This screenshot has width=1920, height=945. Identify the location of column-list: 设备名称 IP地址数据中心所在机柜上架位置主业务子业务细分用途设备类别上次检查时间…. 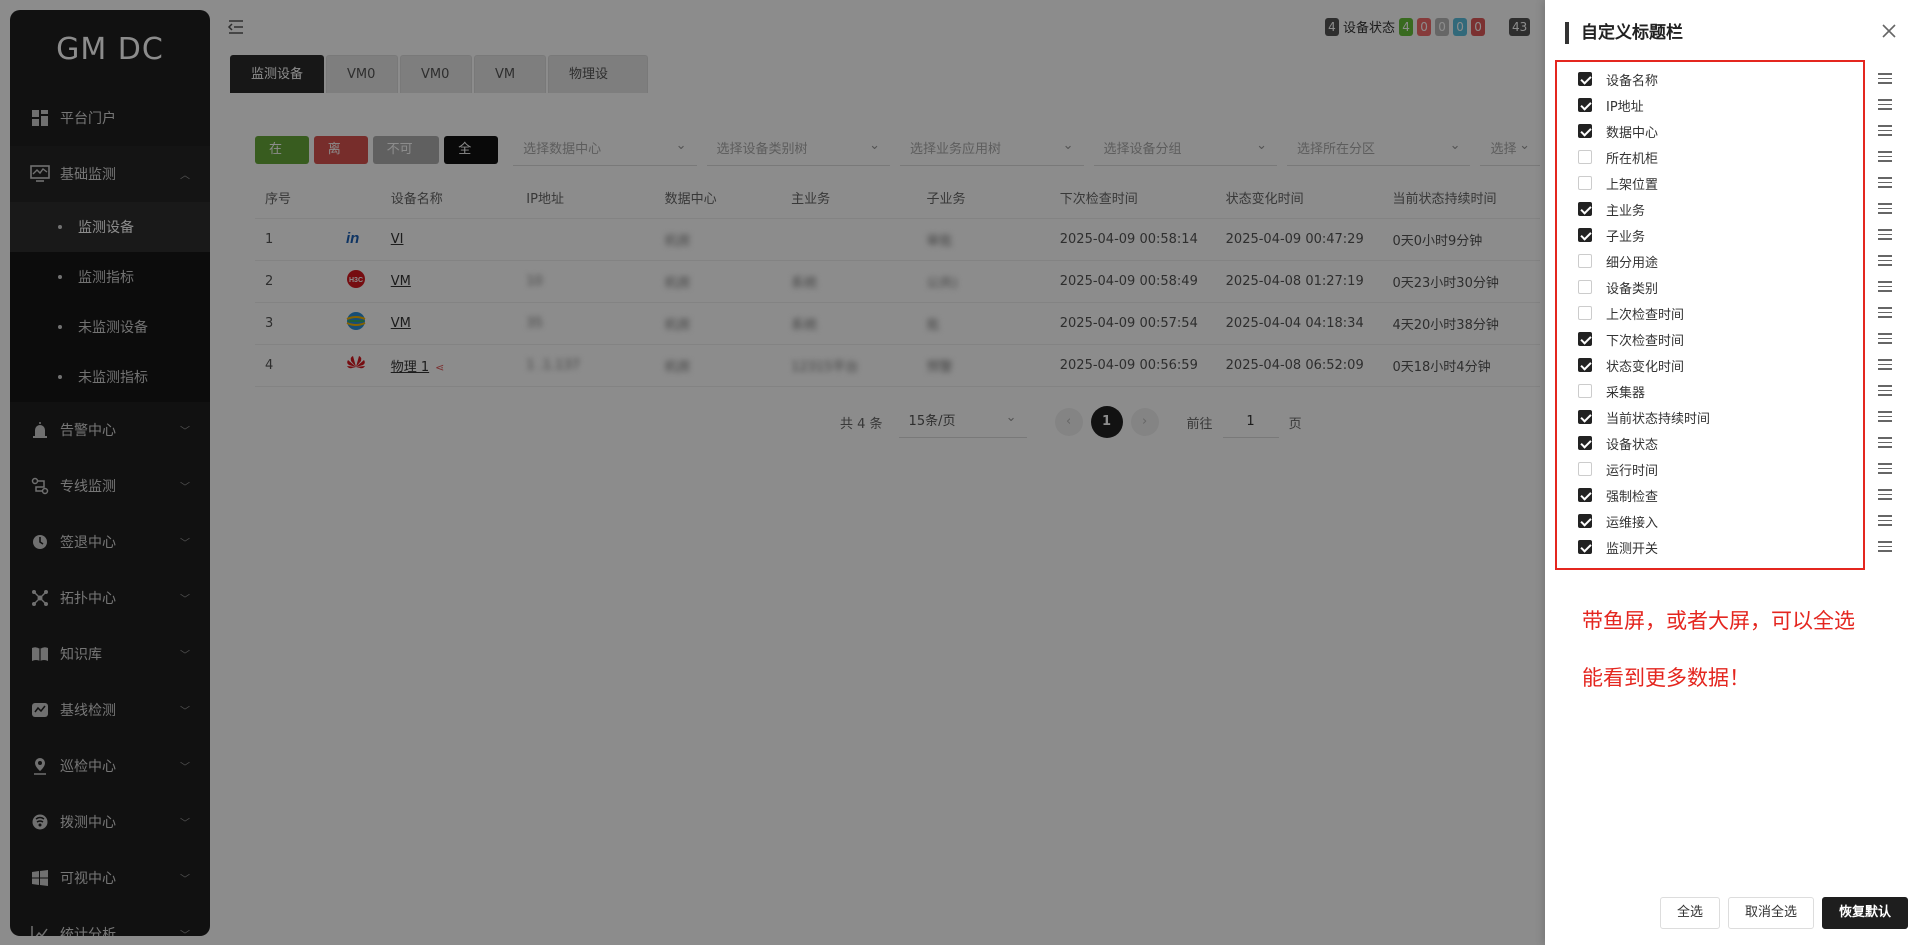
(1738, 313).